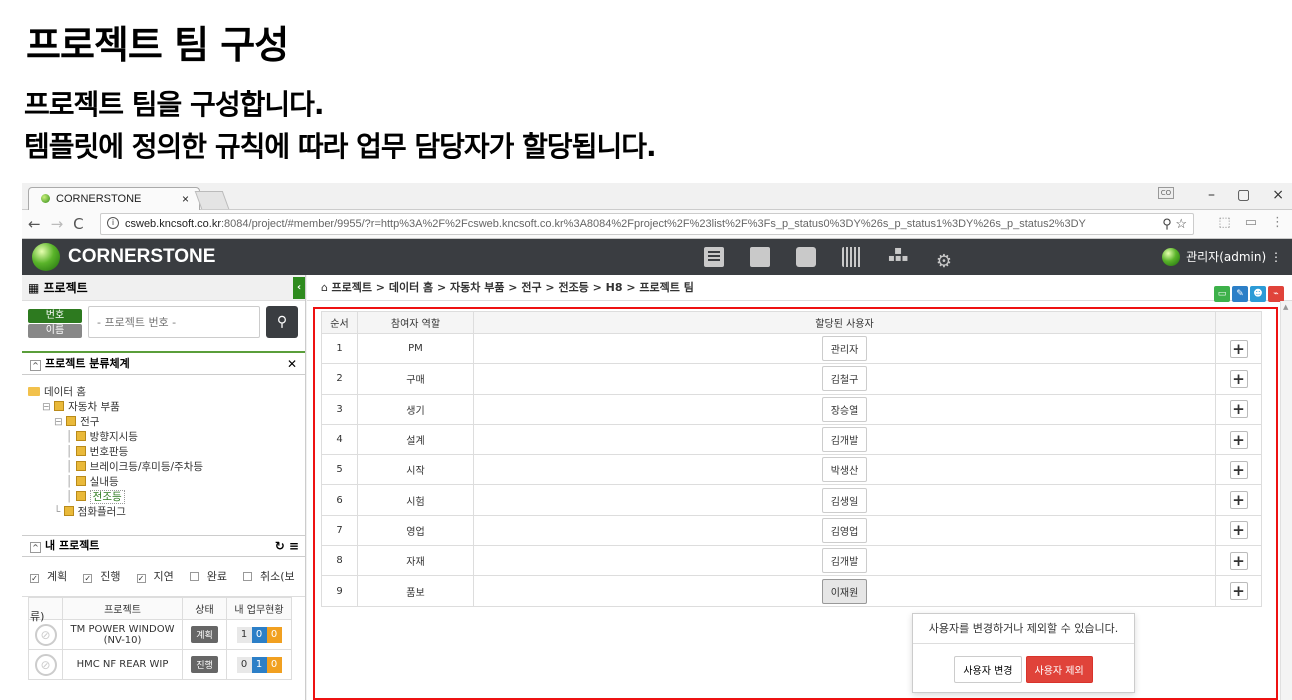  Describe the element at coordinates (122, 664) in the screenshot. I see `project-name: HMC NF REAR WIP` at that location.